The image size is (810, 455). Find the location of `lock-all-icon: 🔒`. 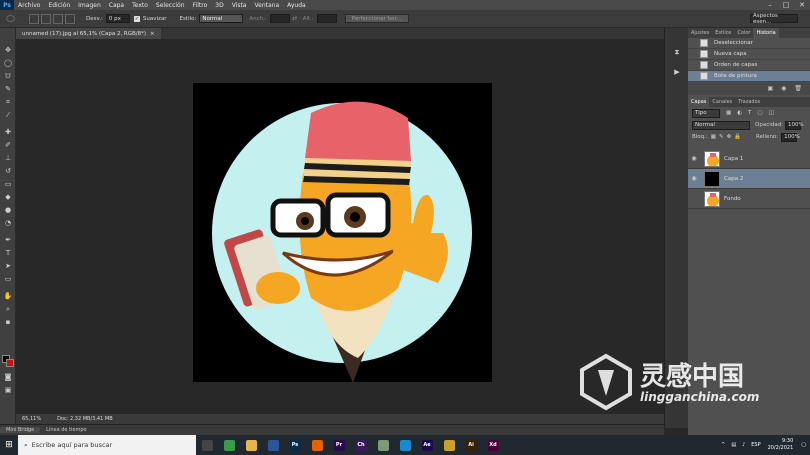

lock-all-icon: 🔒 is located at coordinates (737, 137).